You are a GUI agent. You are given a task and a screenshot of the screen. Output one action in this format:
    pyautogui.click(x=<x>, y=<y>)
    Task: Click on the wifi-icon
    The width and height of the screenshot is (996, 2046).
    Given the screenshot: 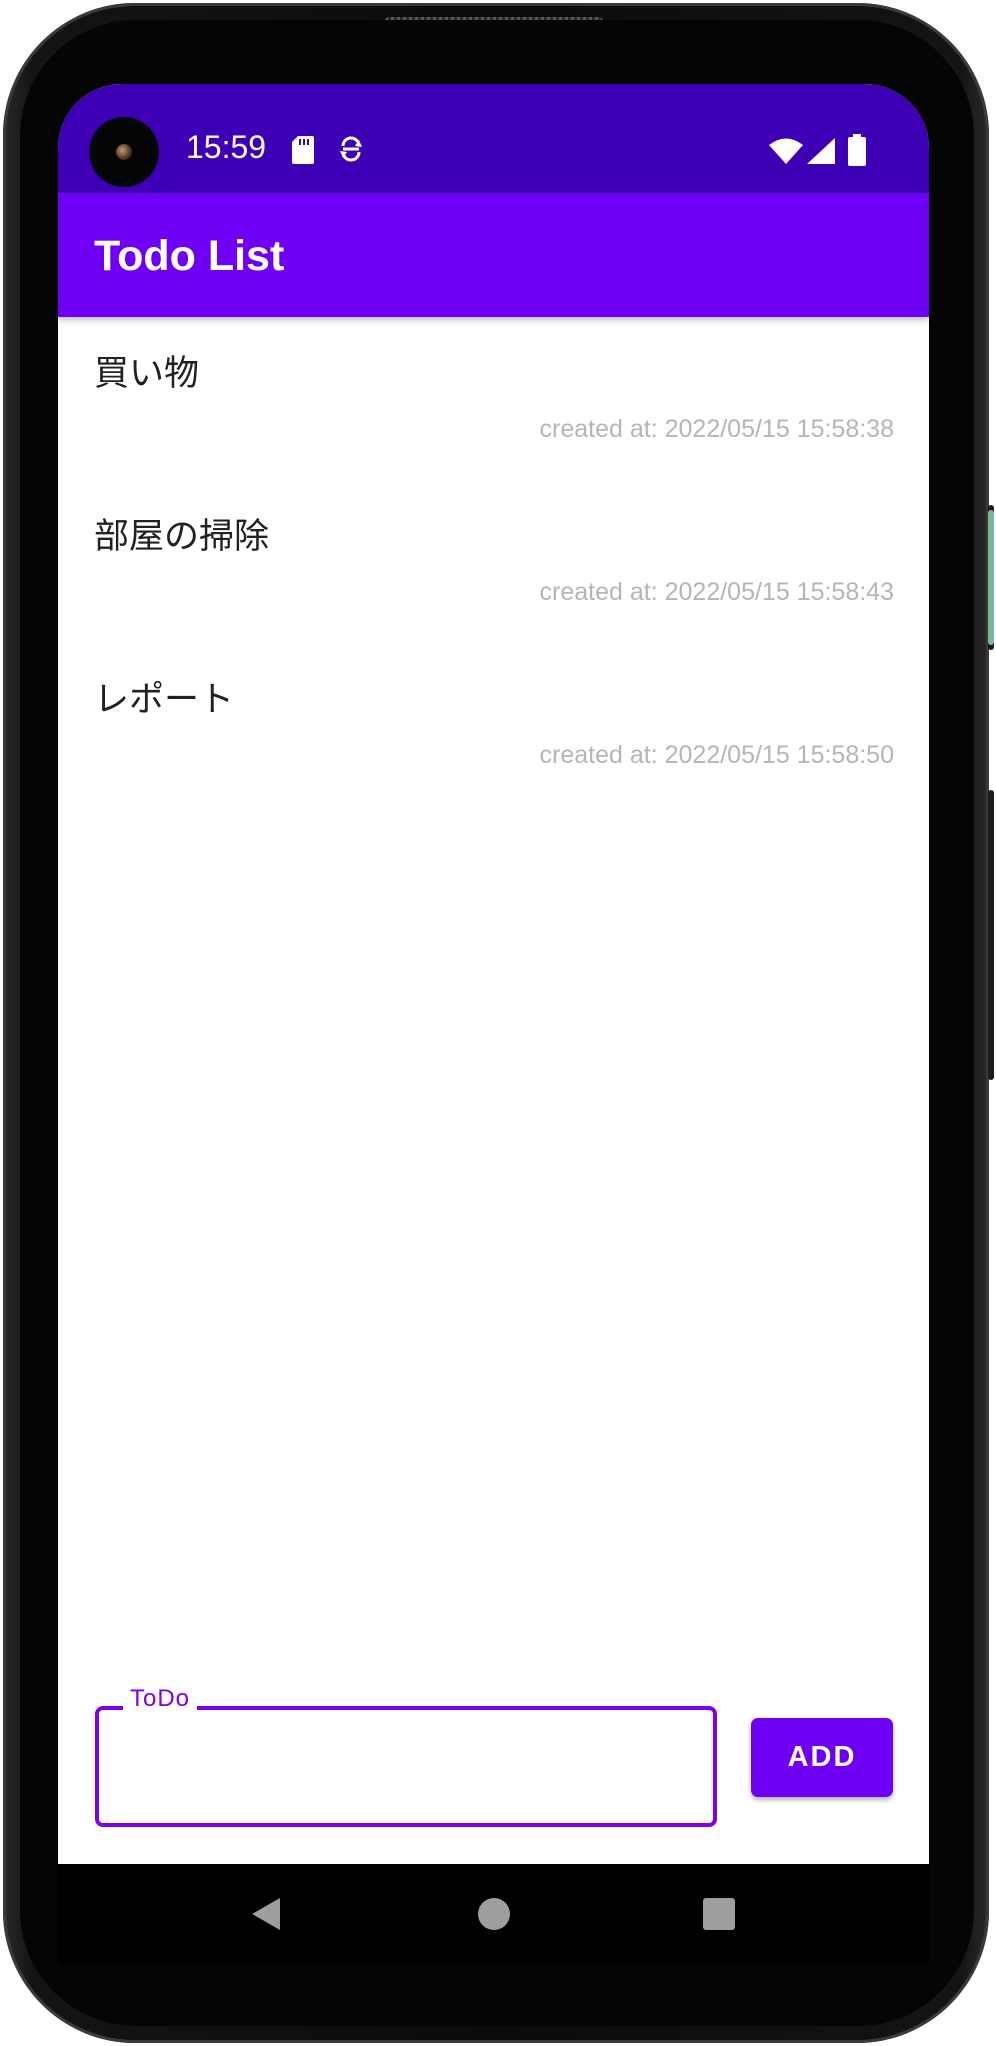 What is the action you would take?
    pyautogui.click(x=786, y=151)
    